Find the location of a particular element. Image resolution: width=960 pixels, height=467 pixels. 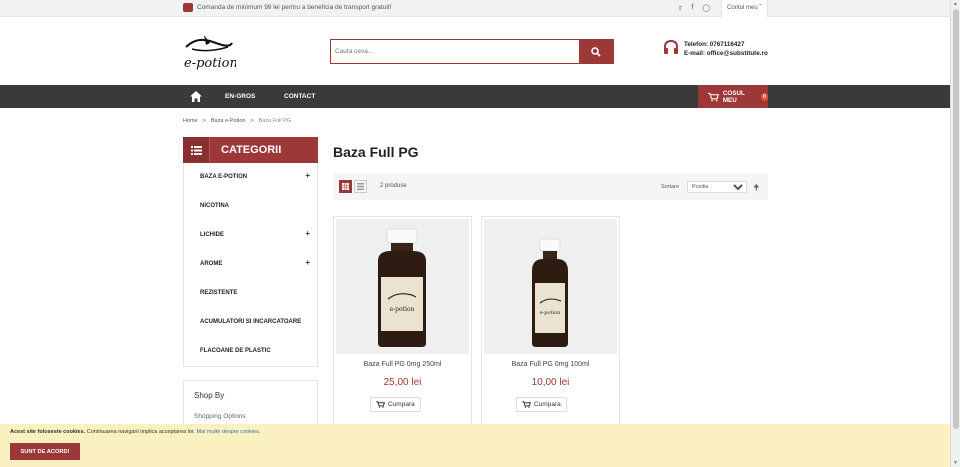

home-icon is located at coordinates (196, 96).